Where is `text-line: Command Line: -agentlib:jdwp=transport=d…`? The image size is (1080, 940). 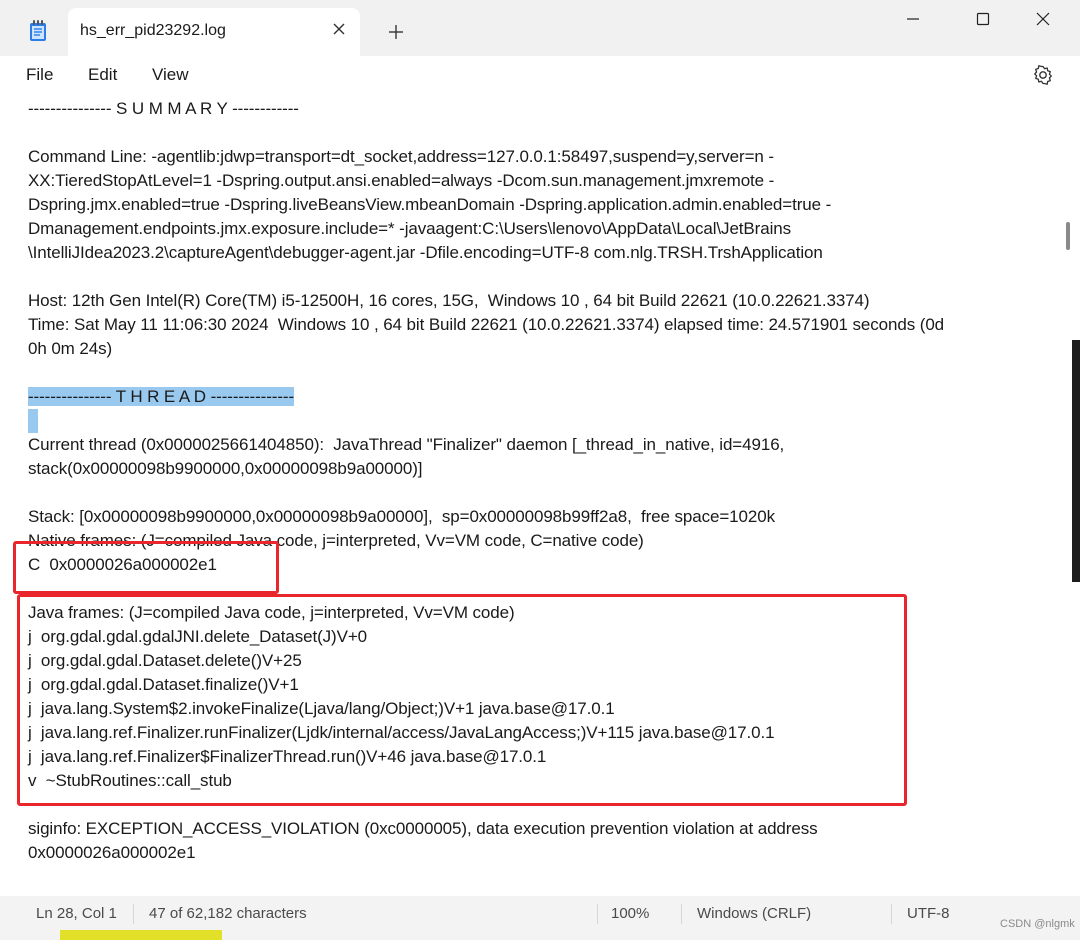 text-line: Command Line: -agentlib:jdwp=transport=d… is located at coordinates (401, 156).